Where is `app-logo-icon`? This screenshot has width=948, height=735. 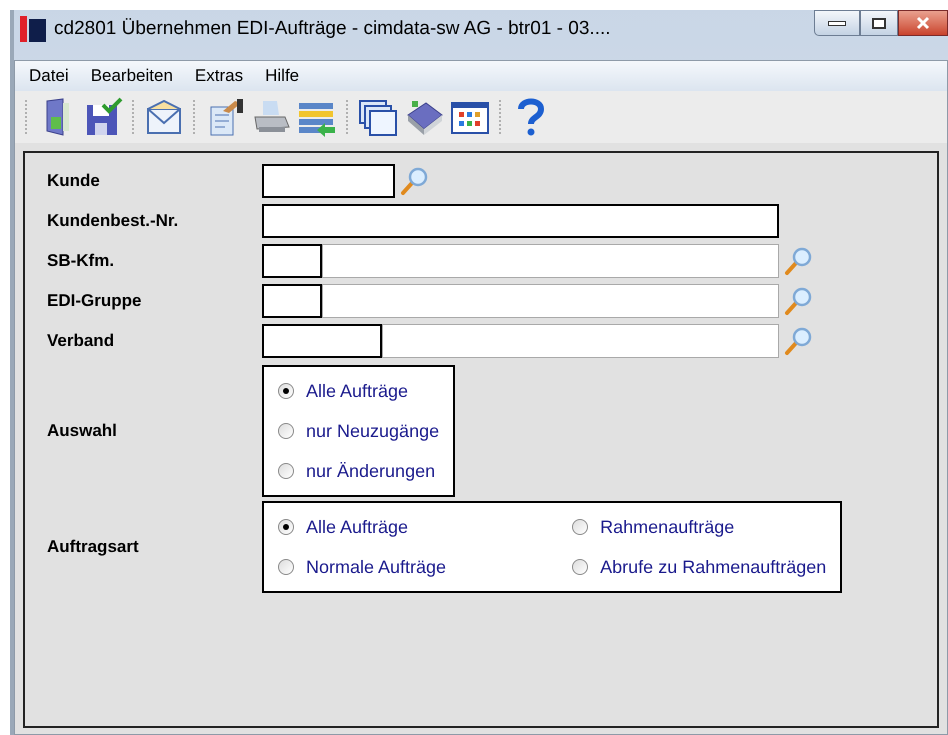
app-logo-icon is located at coordinates (33, 29).